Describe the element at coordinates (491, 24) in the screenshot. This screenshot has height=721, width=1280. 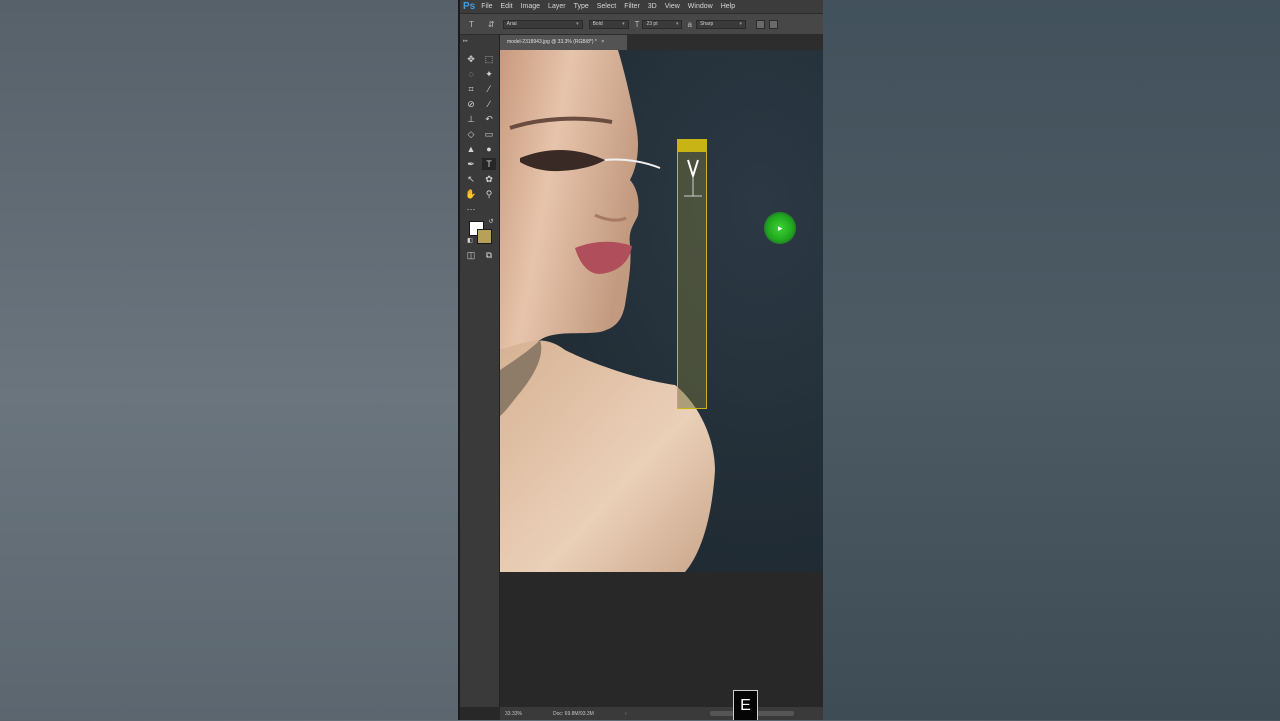
I see `text-orientation-icon: ⇵` at that location.